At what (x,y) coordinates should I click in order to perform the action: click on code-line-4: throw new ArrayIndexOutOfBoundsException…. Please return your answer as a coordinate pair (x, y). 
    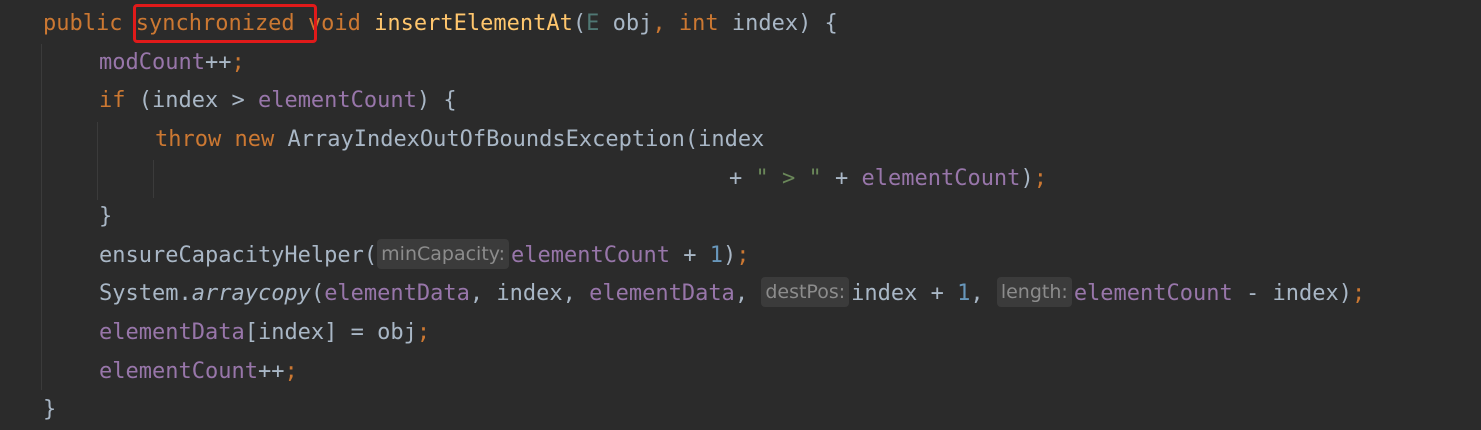
    Looking at the image, I should click on (459, 139).